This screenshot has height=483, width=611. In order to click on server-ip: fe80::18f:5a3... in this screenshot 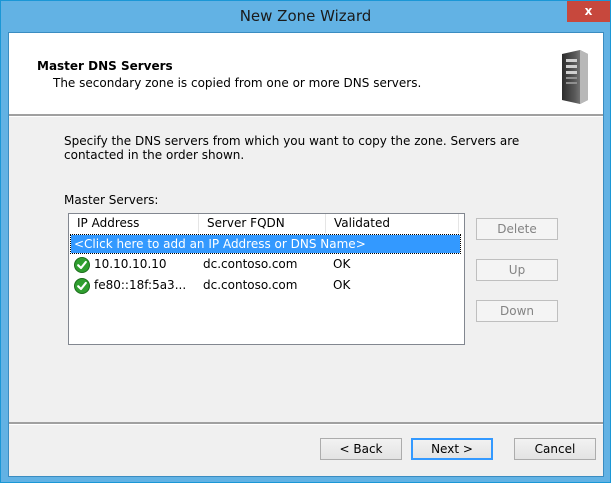, I will do `click(140, 285)`.